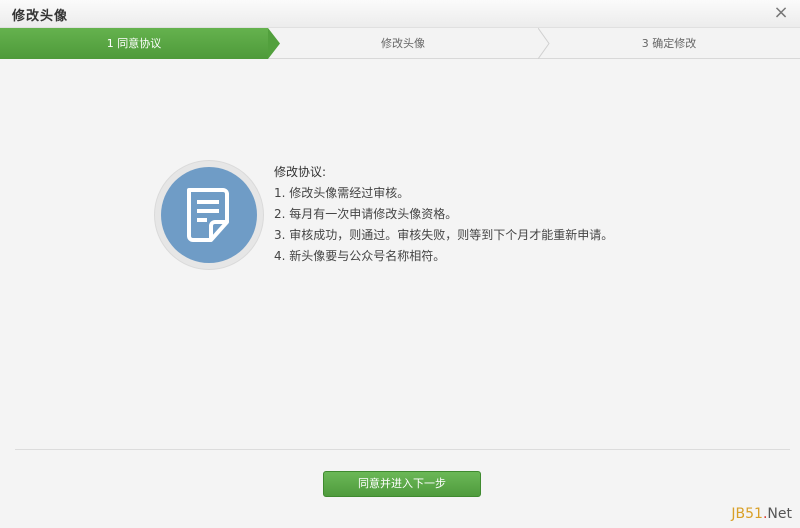 The height and width of the screenshot is (528, 800). I want to click on agreement-item: 1. 修改头像需经过审核。, so click(342, 193).